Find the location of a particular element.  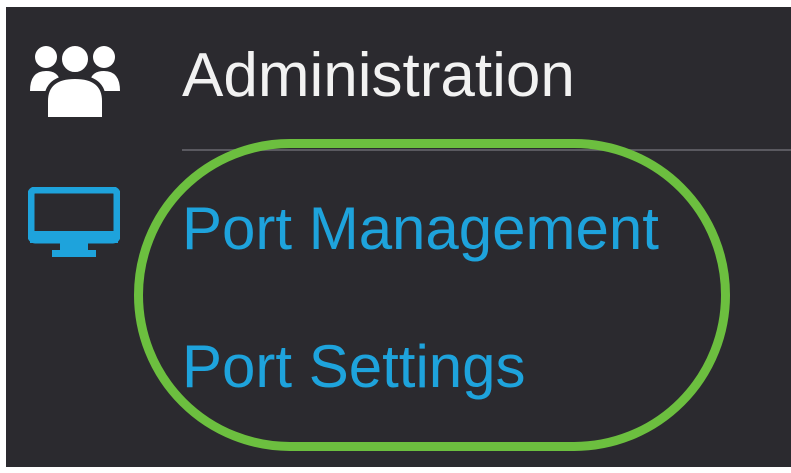

nav-item-port-management-label: Port Management is located at coordinates (420, 228).